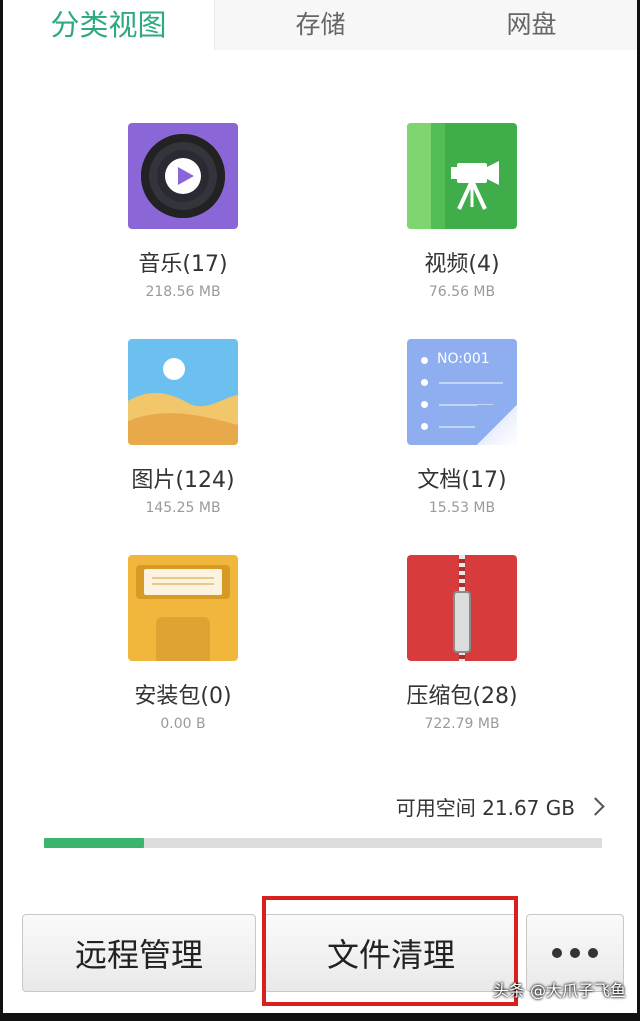  I want to click on storage-usage-bar, so click(323, 843).